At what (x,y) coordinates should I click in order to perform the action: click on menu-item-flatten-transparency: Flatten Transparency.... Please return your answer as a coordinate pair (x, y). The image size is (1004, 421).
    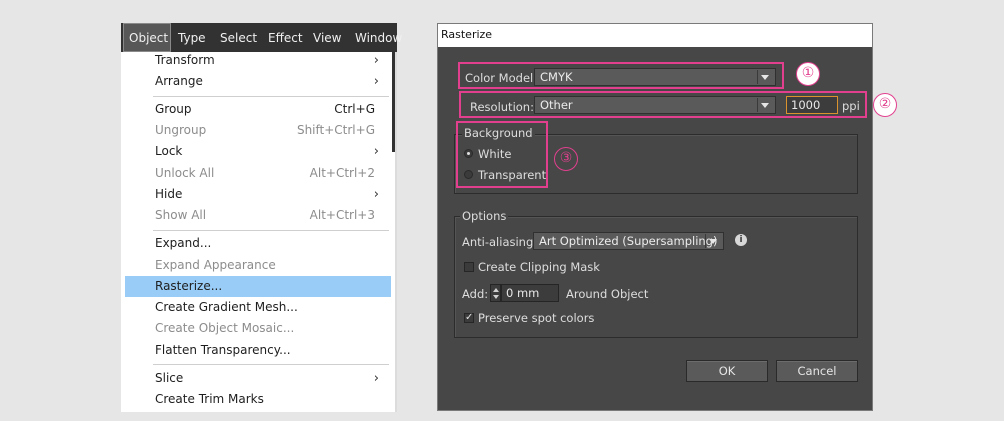
    Looking at the image, I should click on (256, 350).